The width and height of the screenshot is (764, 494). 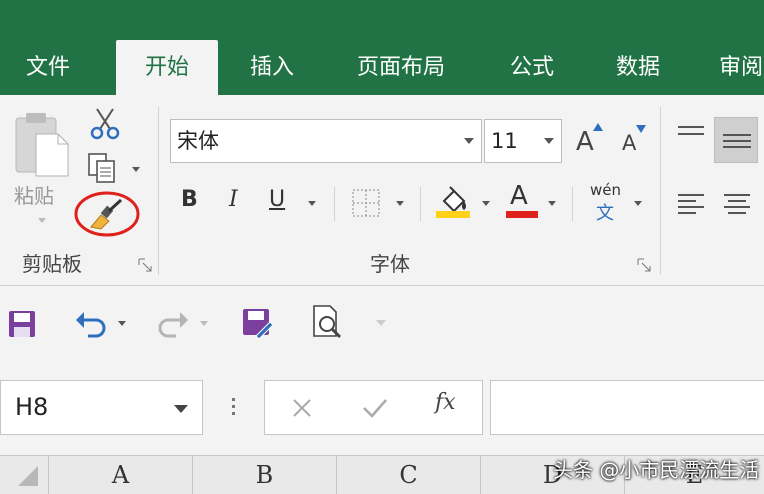 What do you see at coordinates (523, 141) in the screenshot?
I see `font-size-combobox: 11` at bounding box center [523, 141].